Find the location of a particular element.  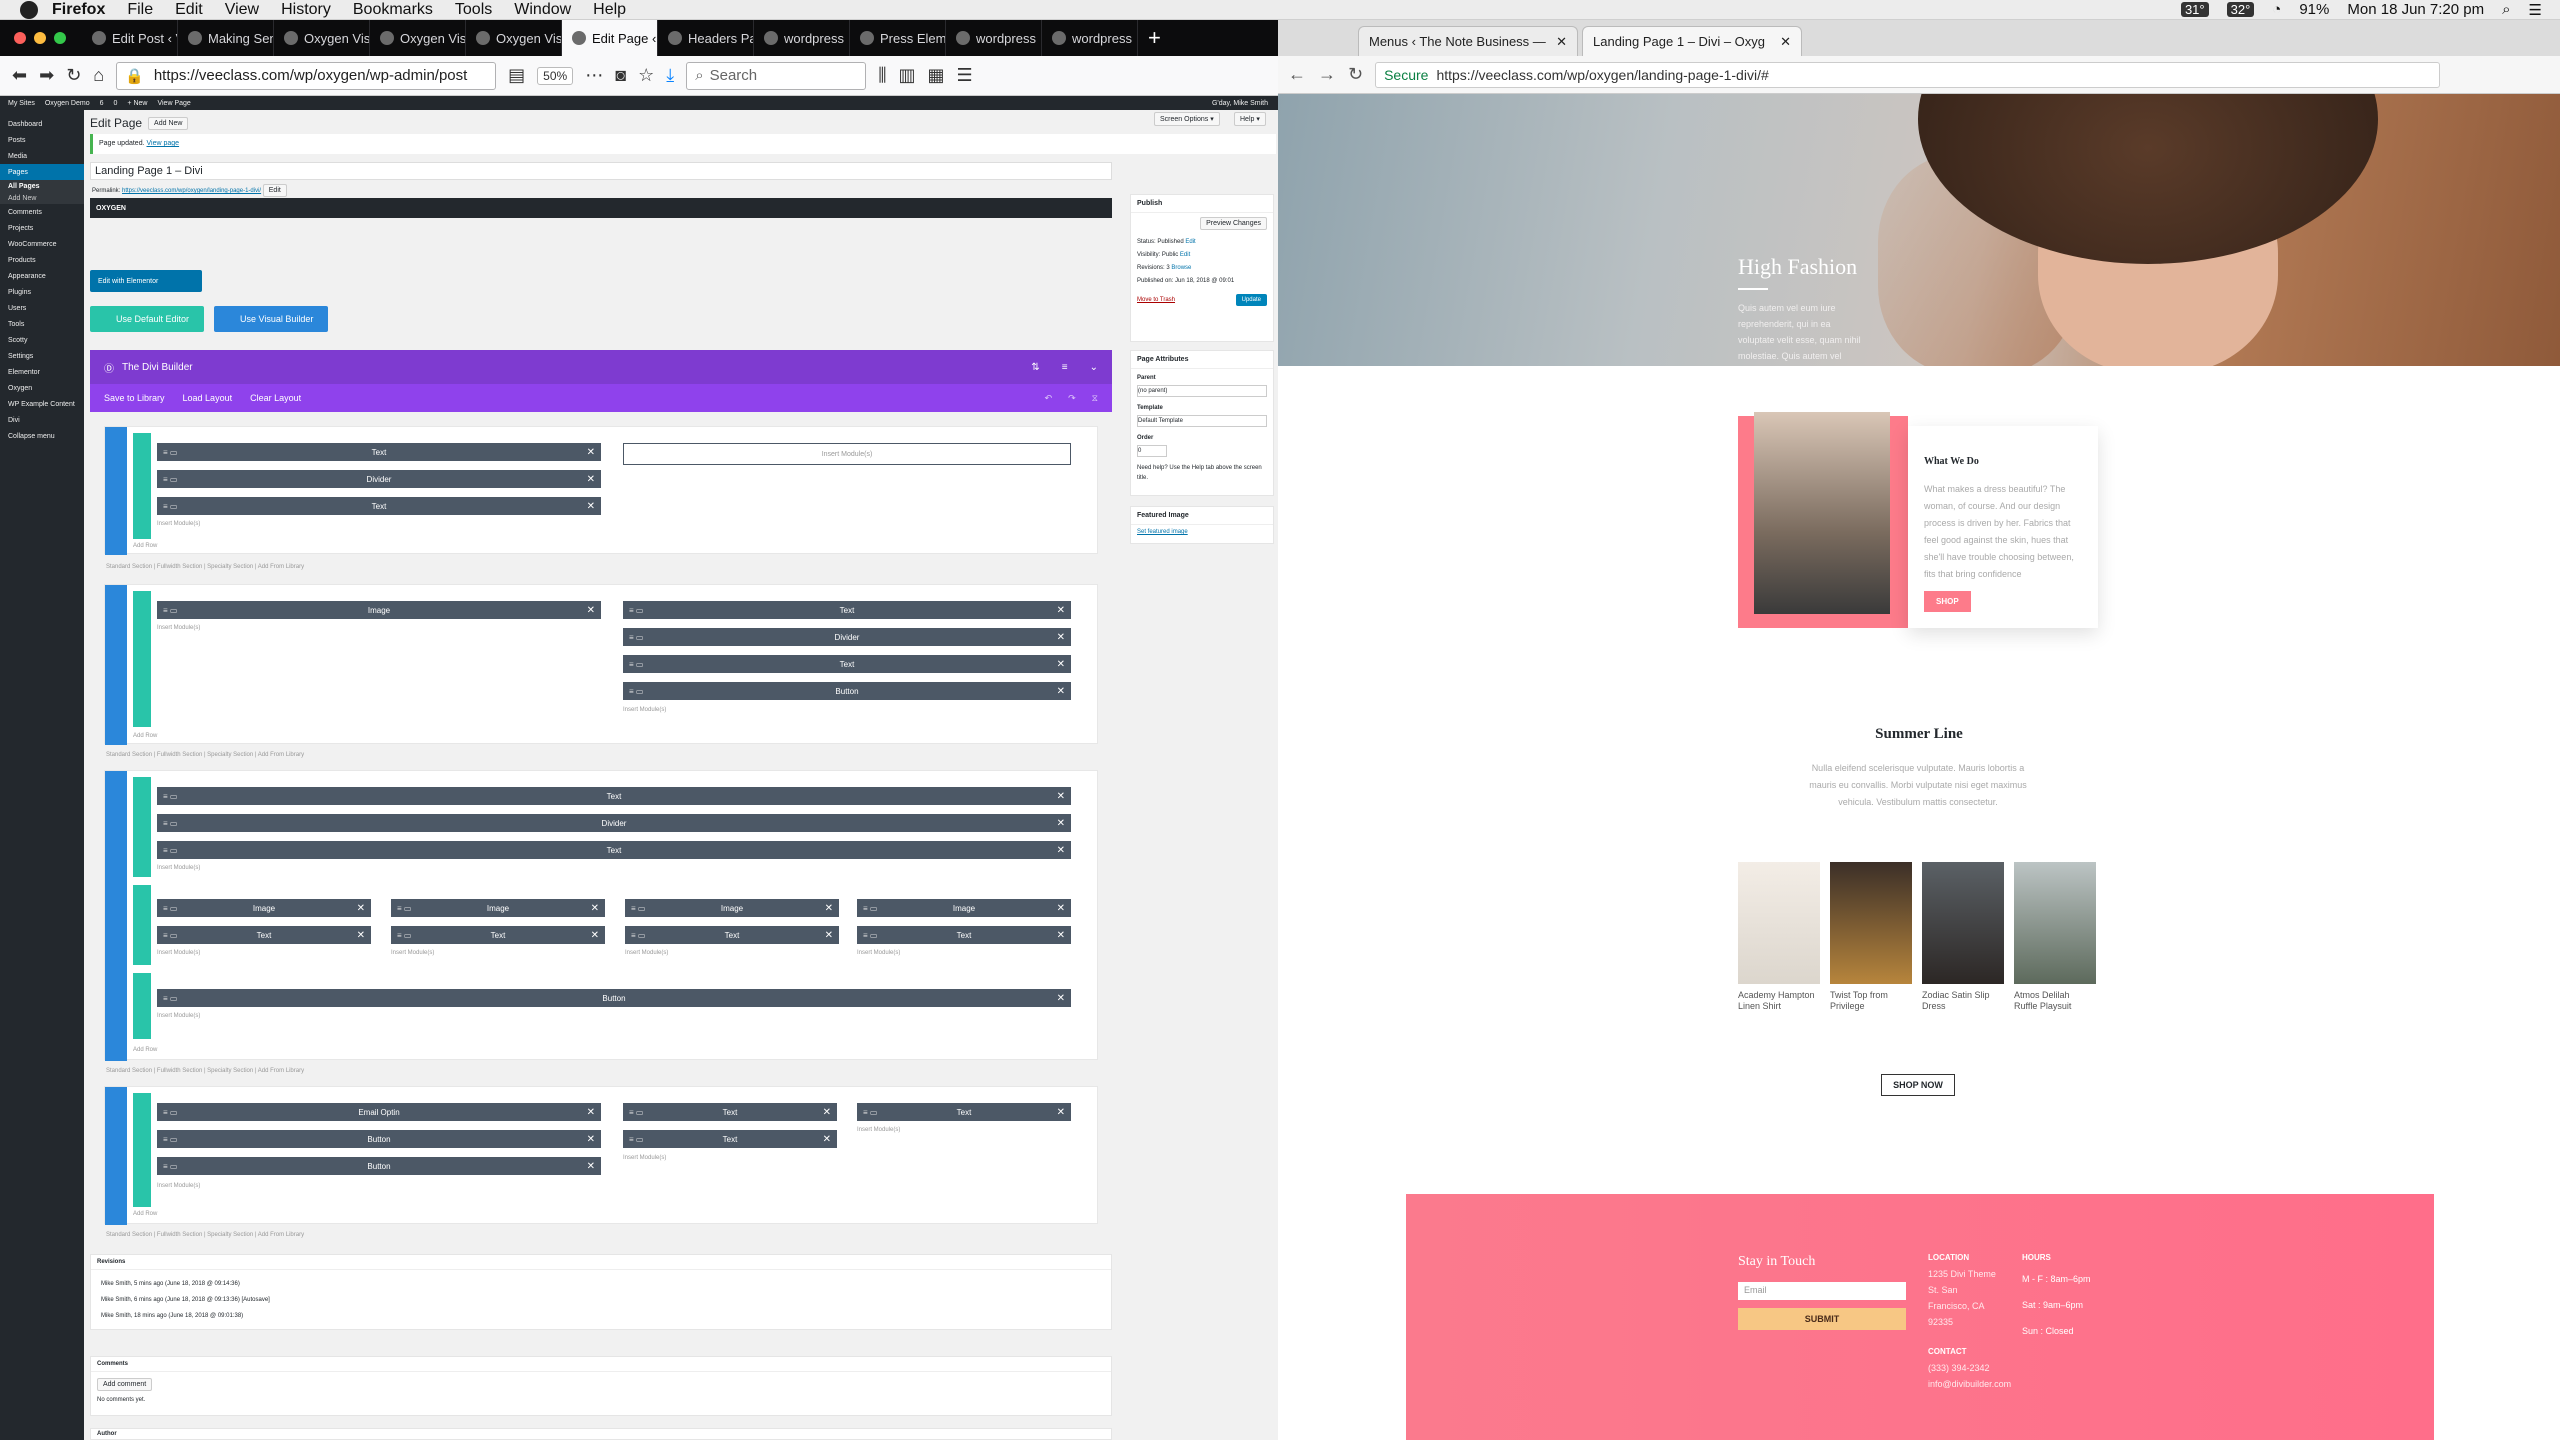

back-icon: ⬅ is located at coordinates (19, 75).